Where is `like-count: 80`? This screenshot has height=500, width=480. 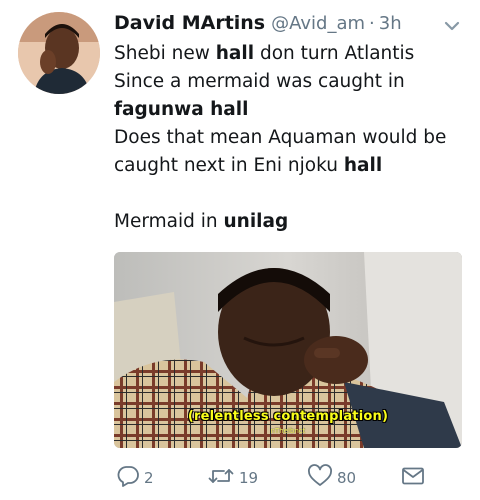 like-count: 80 is located at coordinates (347, 478).